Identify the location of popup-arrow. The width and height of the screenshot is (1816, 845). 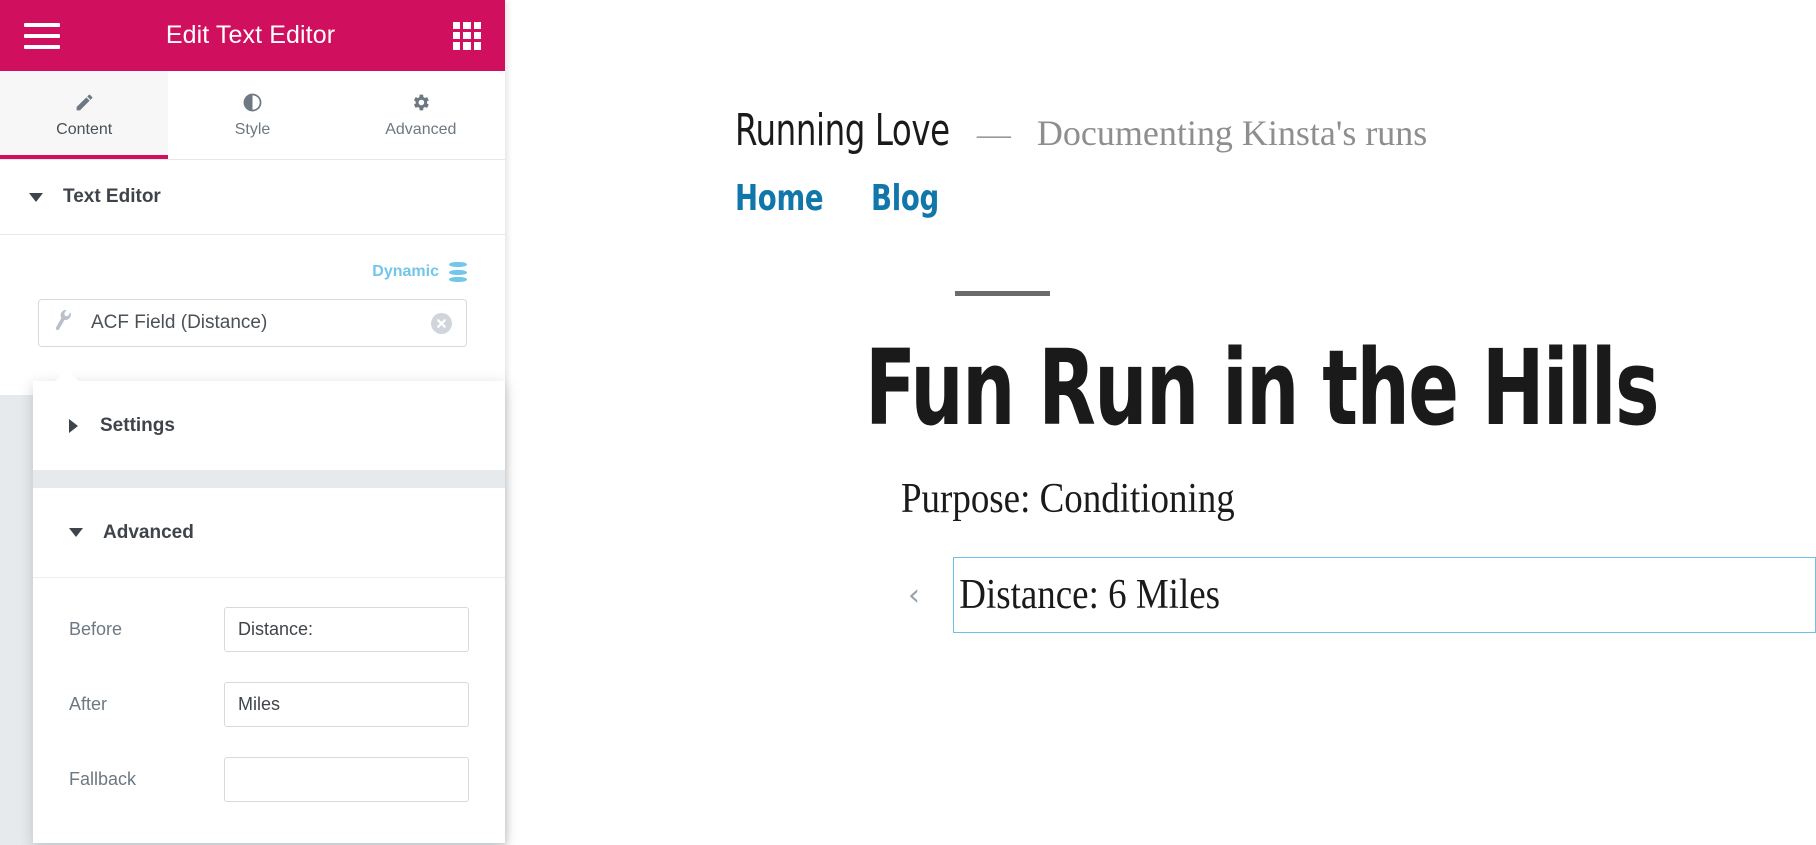
(67, 375).